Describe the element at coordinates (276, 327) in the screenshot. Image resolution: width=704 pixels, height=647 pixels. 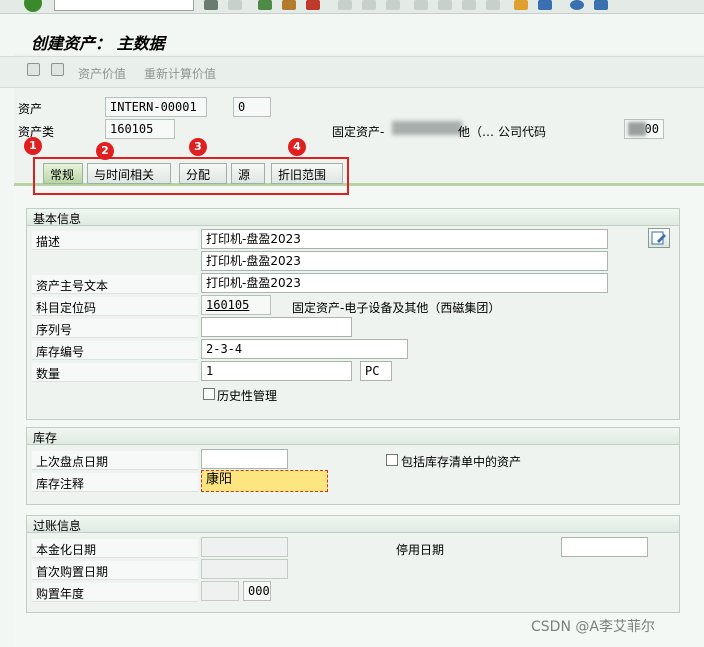
I see `serial-number-field` at that location.